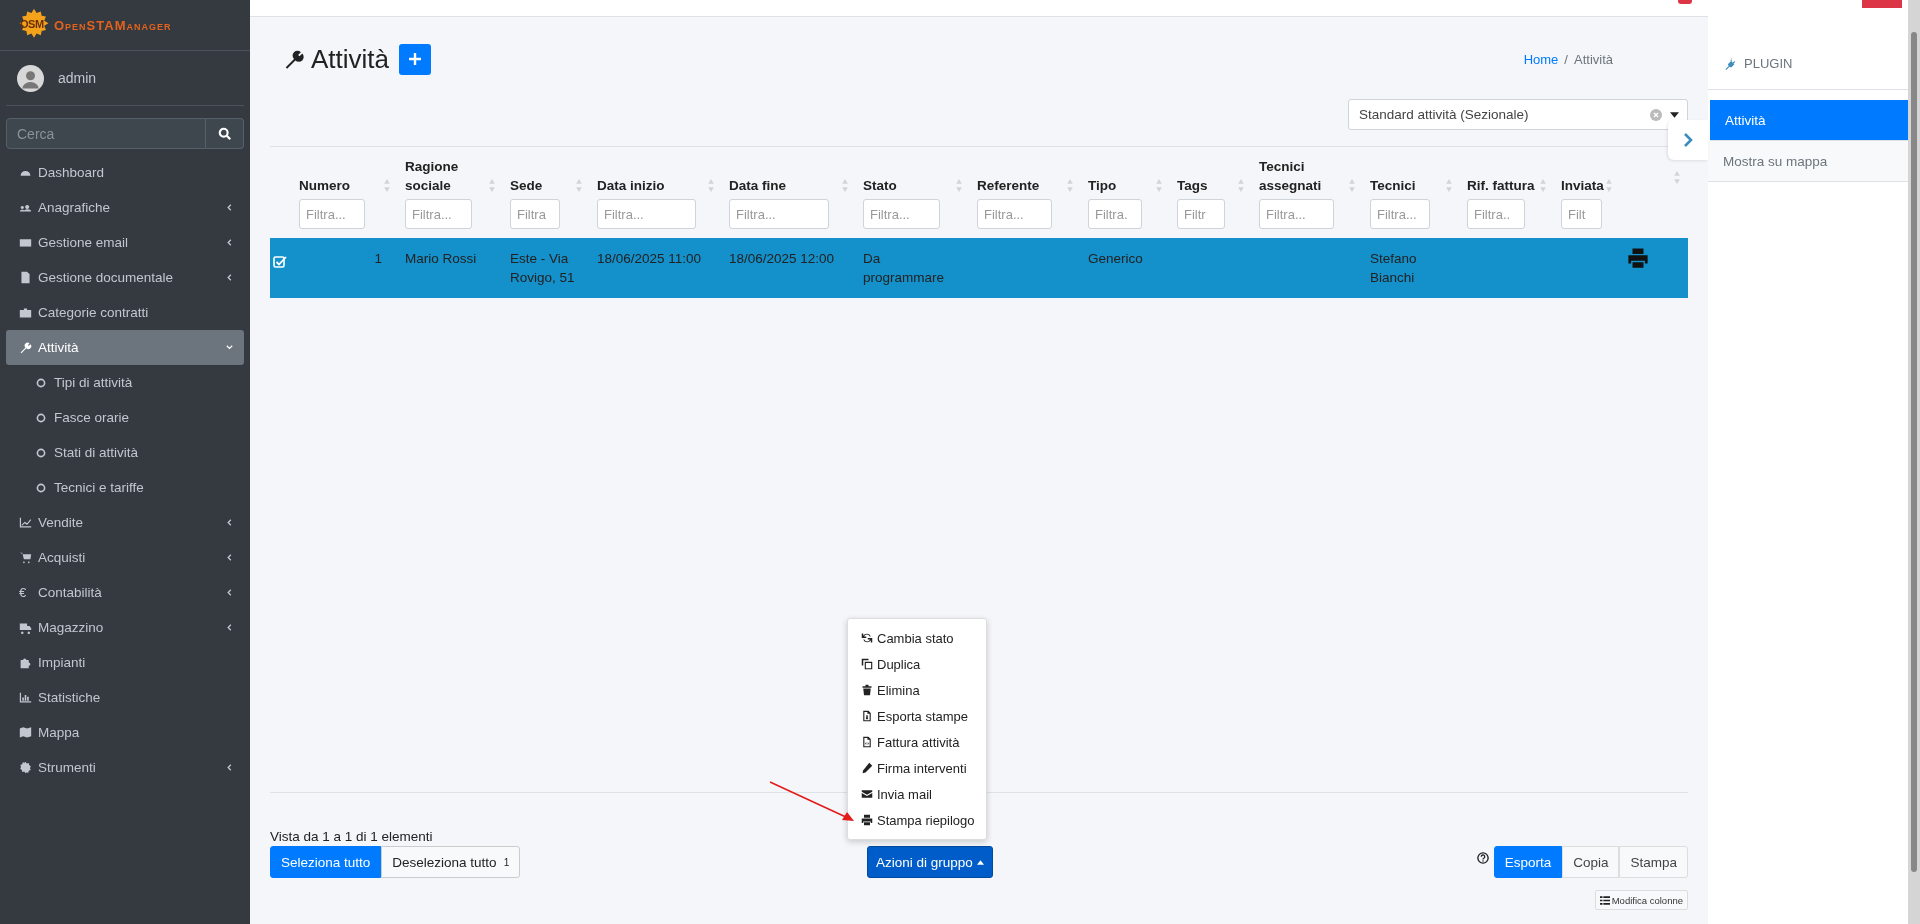 This screenshot has width=1920, height=924. What do you see at coordinates (917, 794) in the screenshot?
I see `menu-item: Invia mail` at bounding box center [917, 794].